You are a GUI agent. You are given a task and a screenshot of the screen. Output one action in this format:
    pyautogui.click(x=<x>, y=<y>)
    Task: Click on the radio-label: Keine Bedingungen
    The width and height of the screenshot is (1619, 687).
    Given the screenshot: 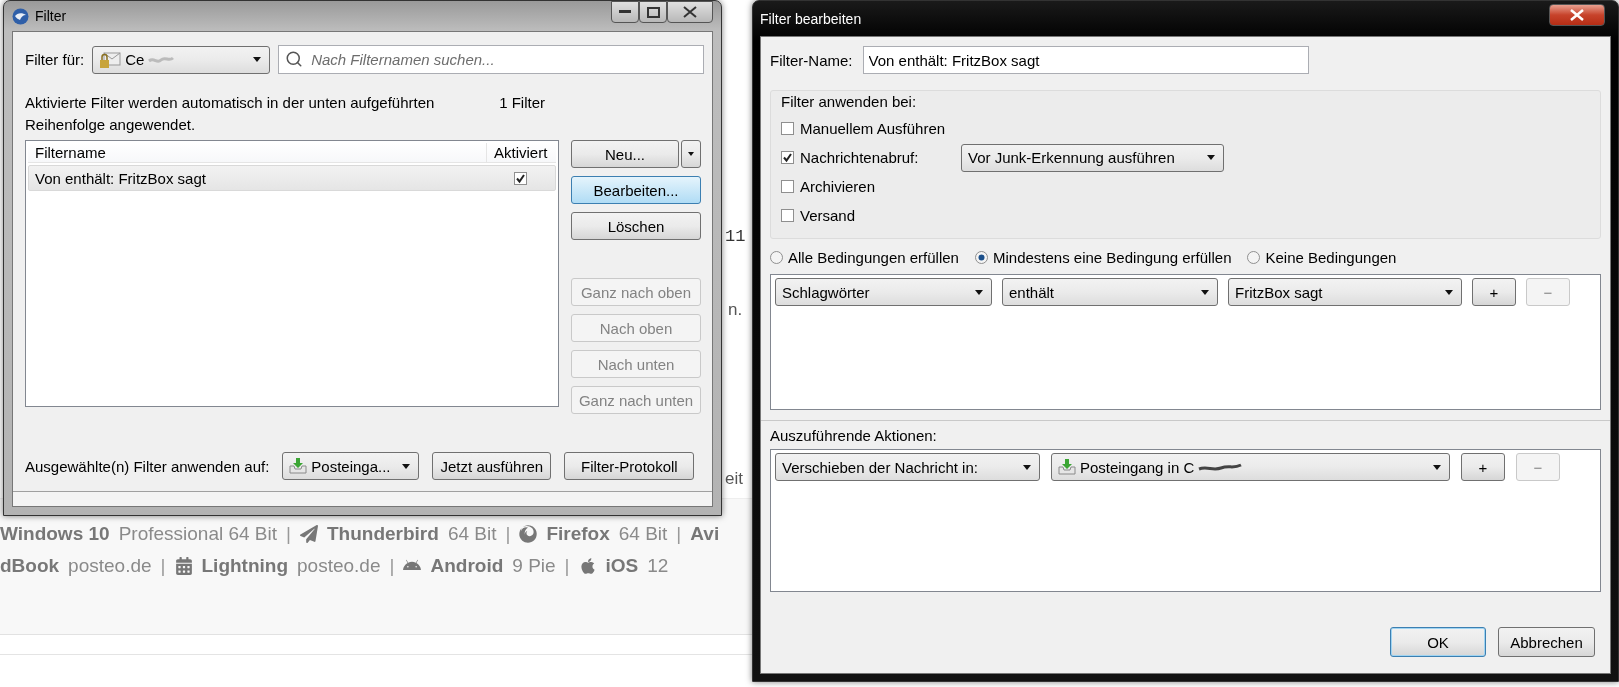 What is the action you would take?
    pyautogui.click(x=1331, y=257)
    